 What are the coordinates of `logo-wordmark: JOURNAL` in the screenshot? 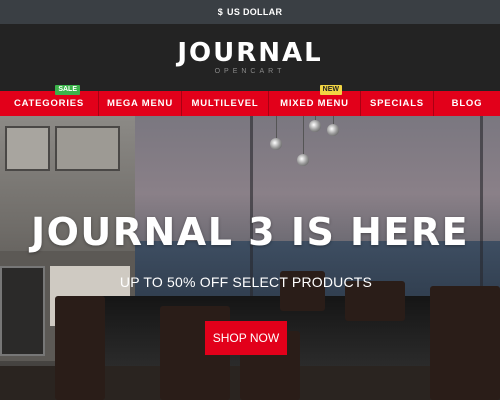 It's located at (250, 53).